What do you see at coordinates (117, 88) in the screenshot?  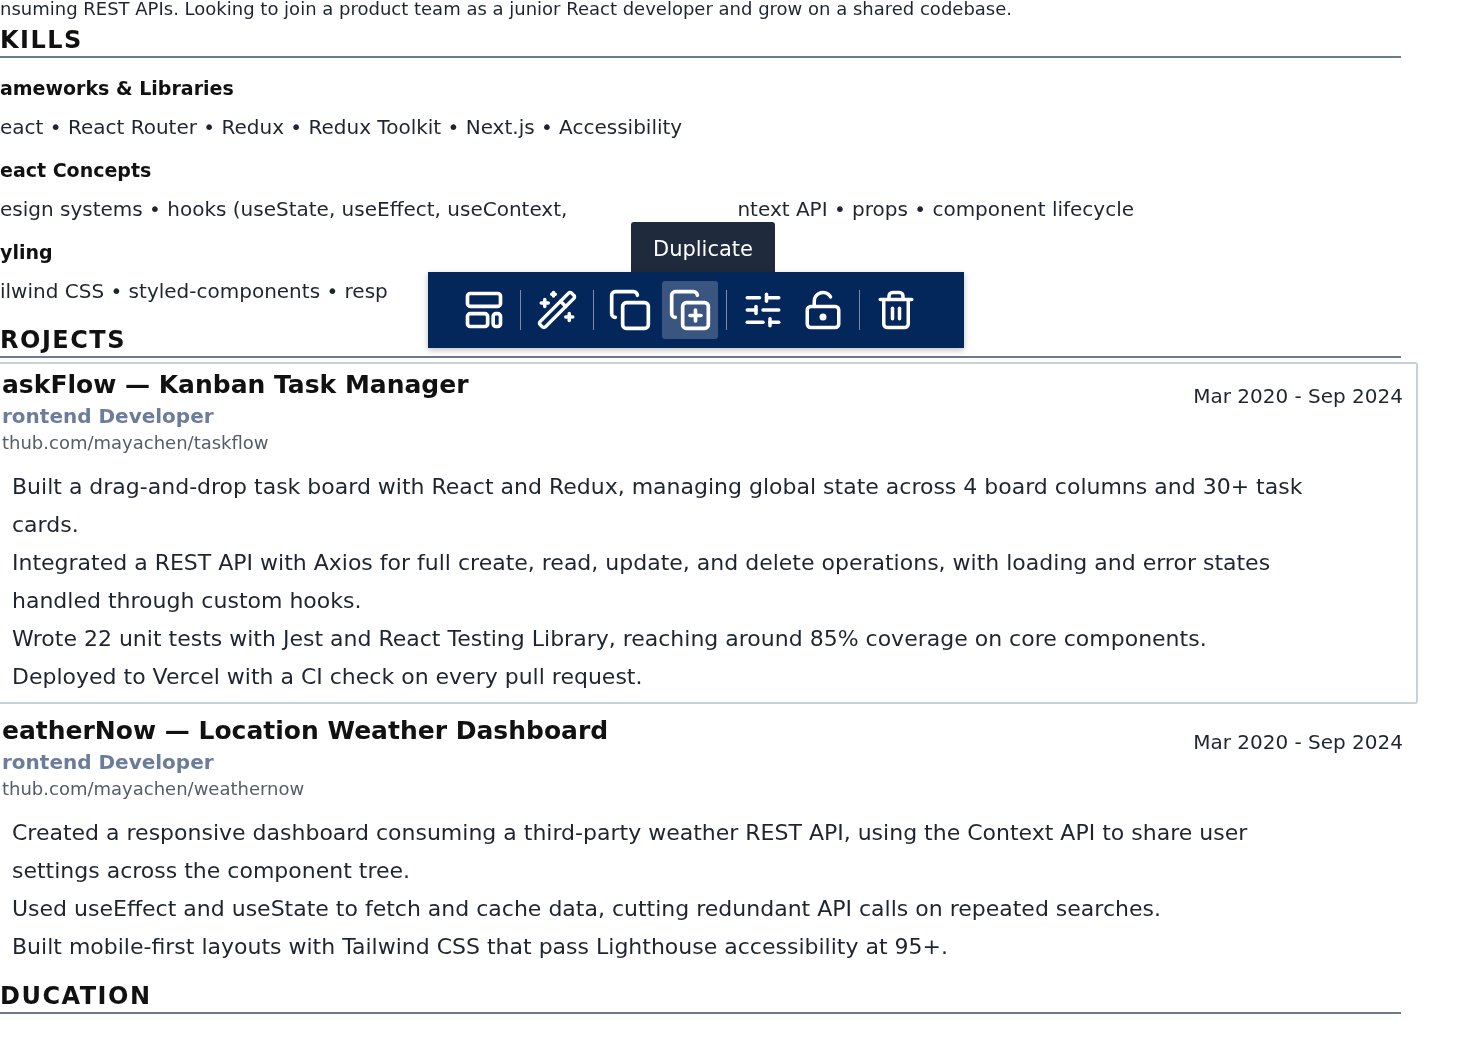 I see `skill-group-title: ameworks & Libraries` at bounding box center [117, 88].